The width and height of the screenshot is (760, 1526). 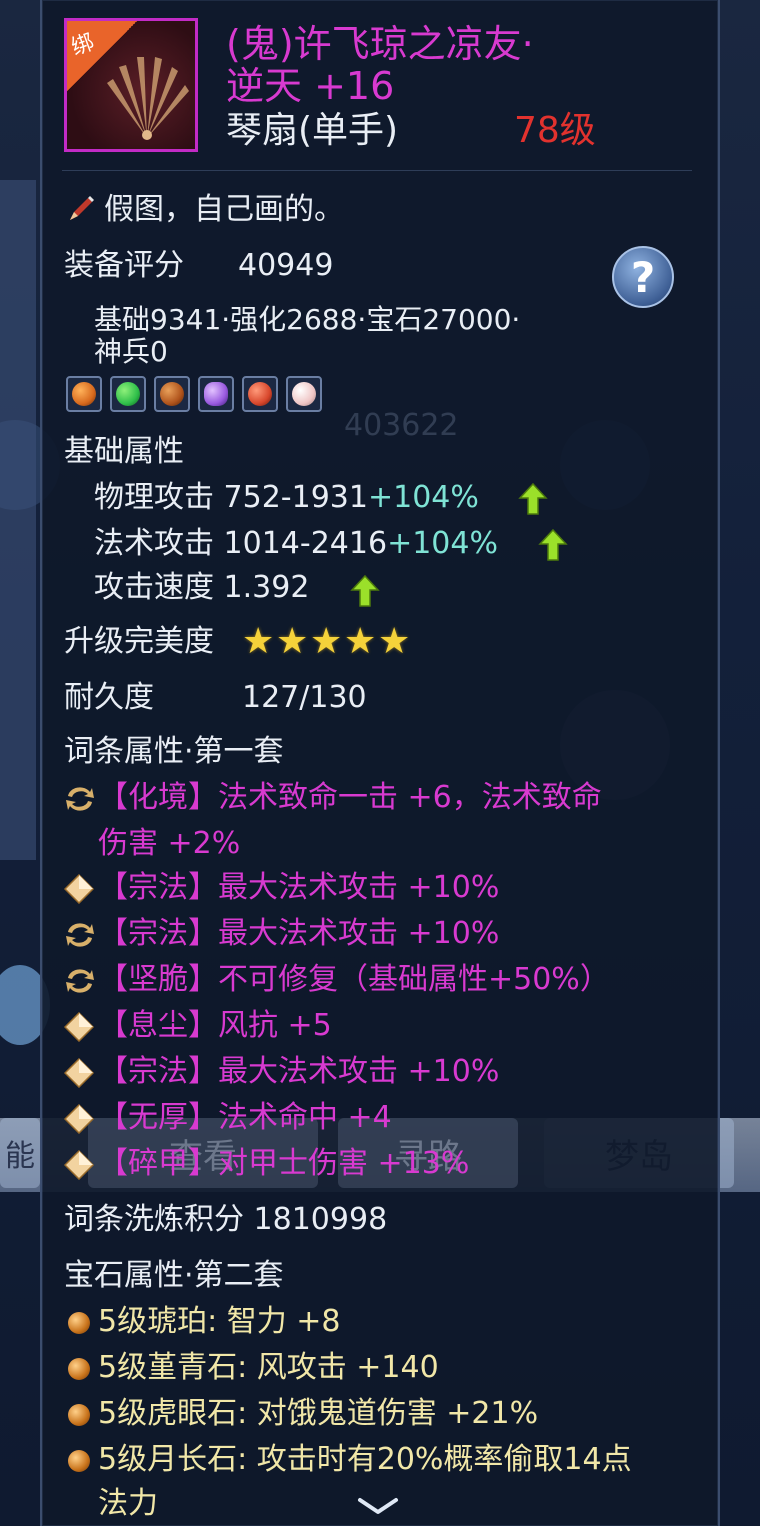 What do you see at coordinates (344, 1163) in the screenshot?
I see `affix-text: 对甲士伤害 +13%` at bounding box center [344, 1163].